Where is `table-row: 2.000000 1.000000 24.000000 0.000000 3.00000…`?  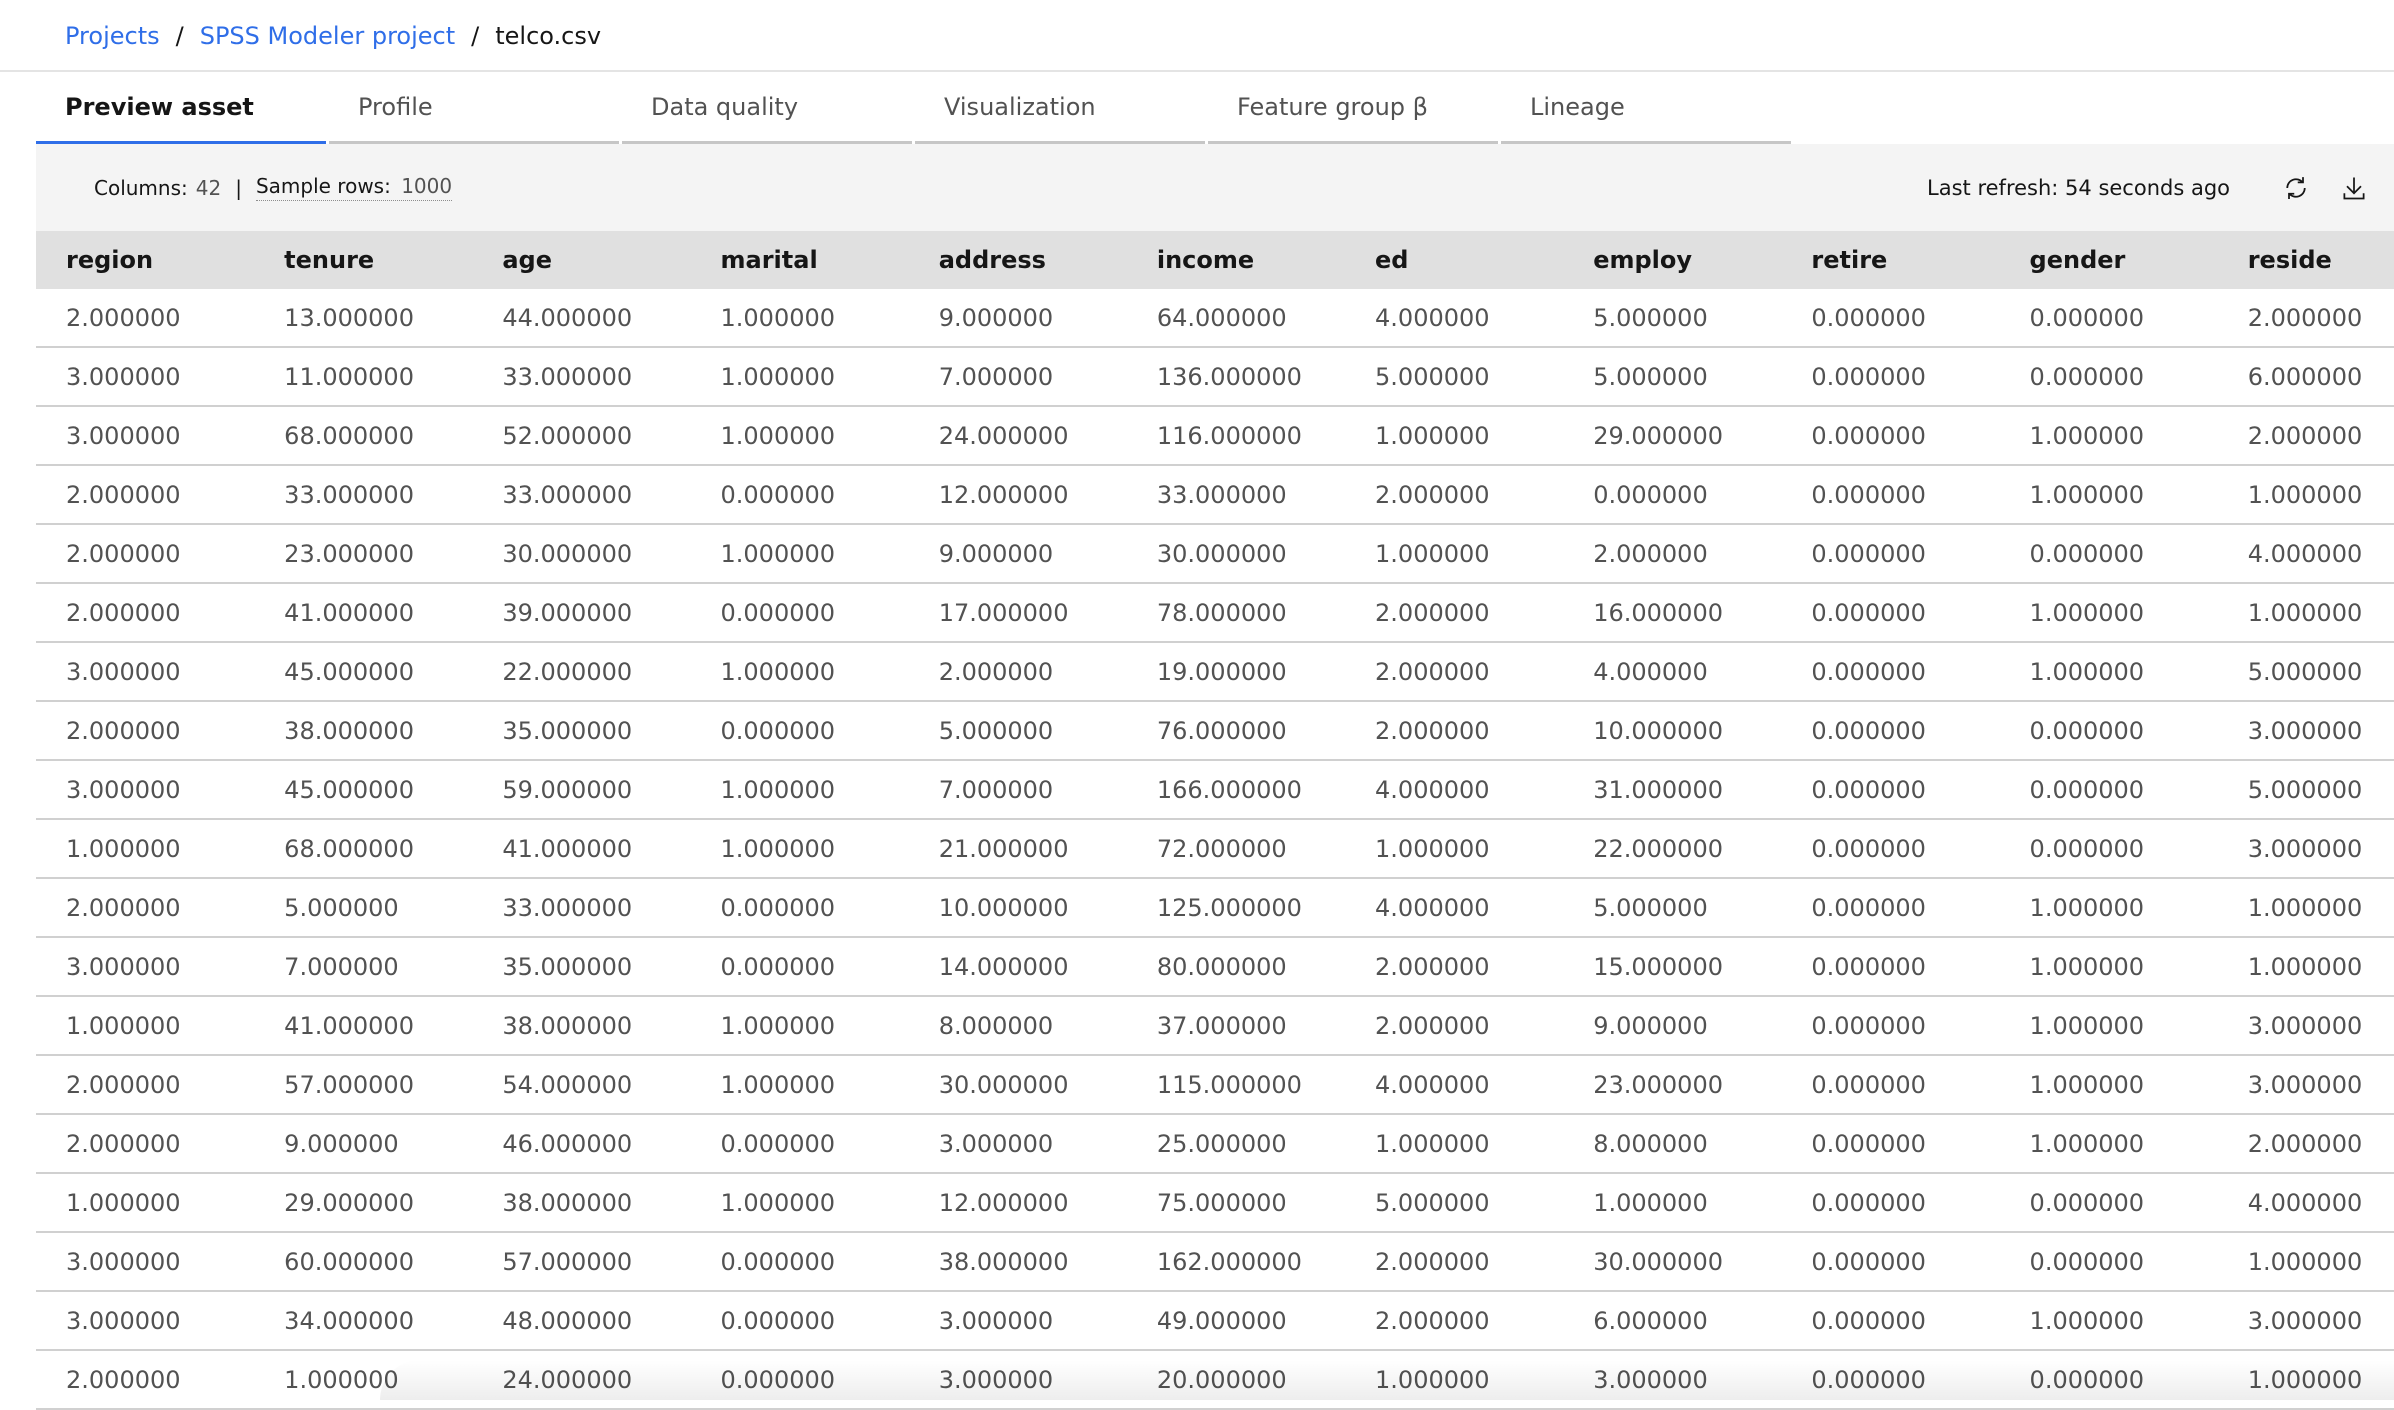
table-row: 2.000000 1.000000 24.000000 0.000000 3.00000… is located at coordinates (1215, 1380).